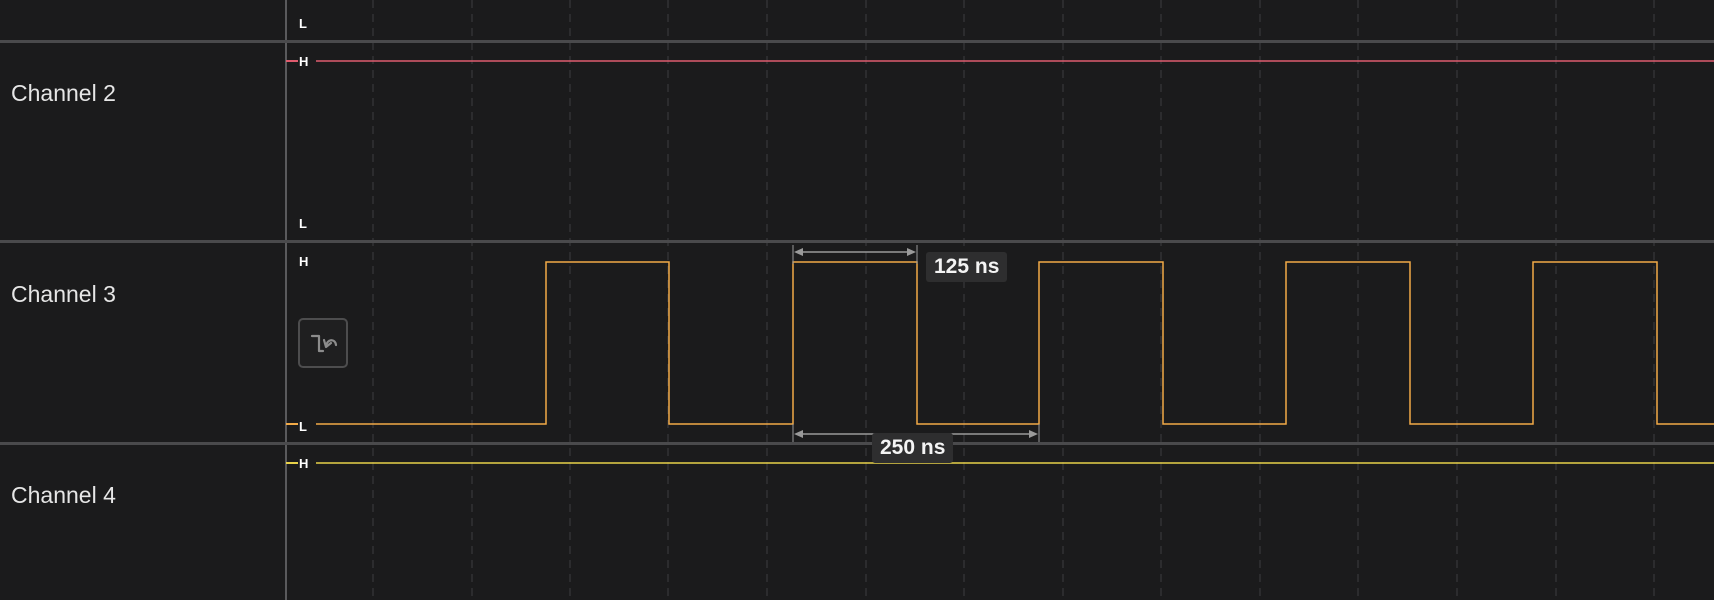 Image resolution: width=1714 pixels, height=600 pixels. Describe the element at coordinates (303, 23) in the screenshot. I see `channel-1-low-label: L` at that location.